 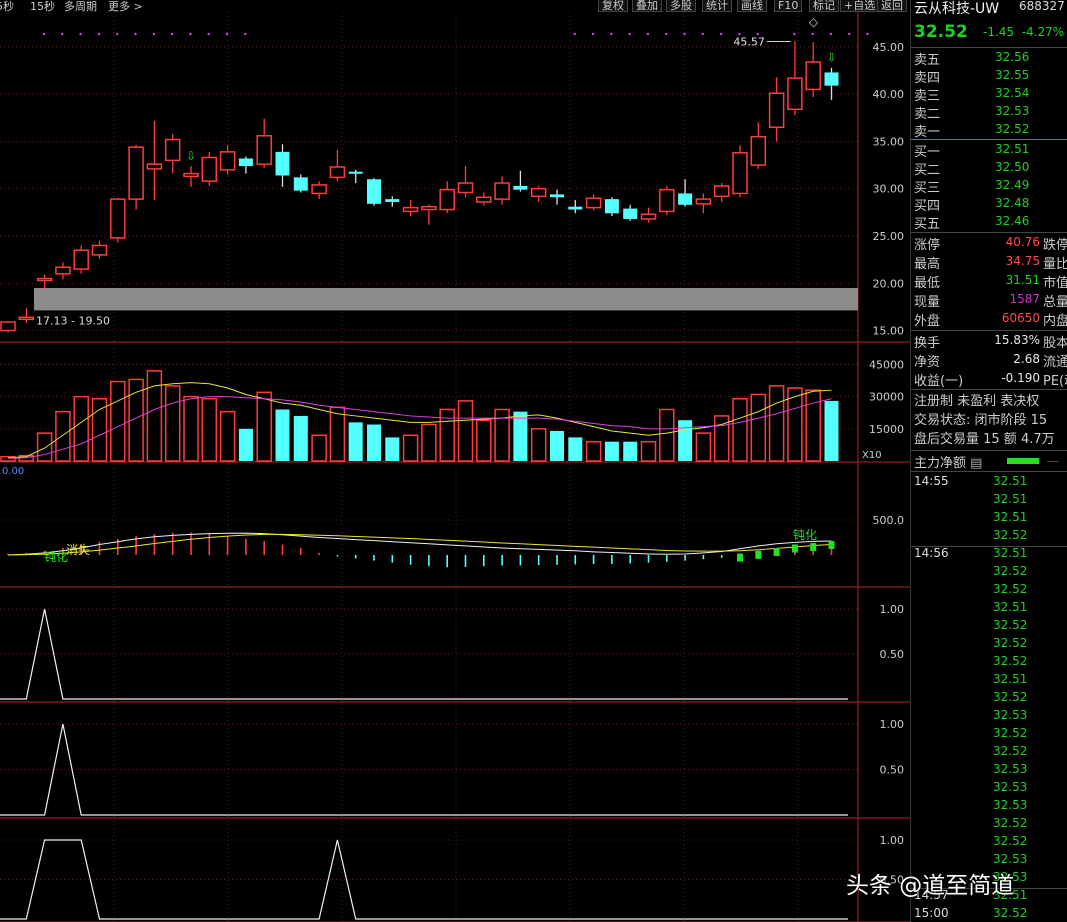 What do you see at coordinates (889, 47) in the screenshot?
I see `price-axis-tick: 45.00` at bounding box center [889, 47].